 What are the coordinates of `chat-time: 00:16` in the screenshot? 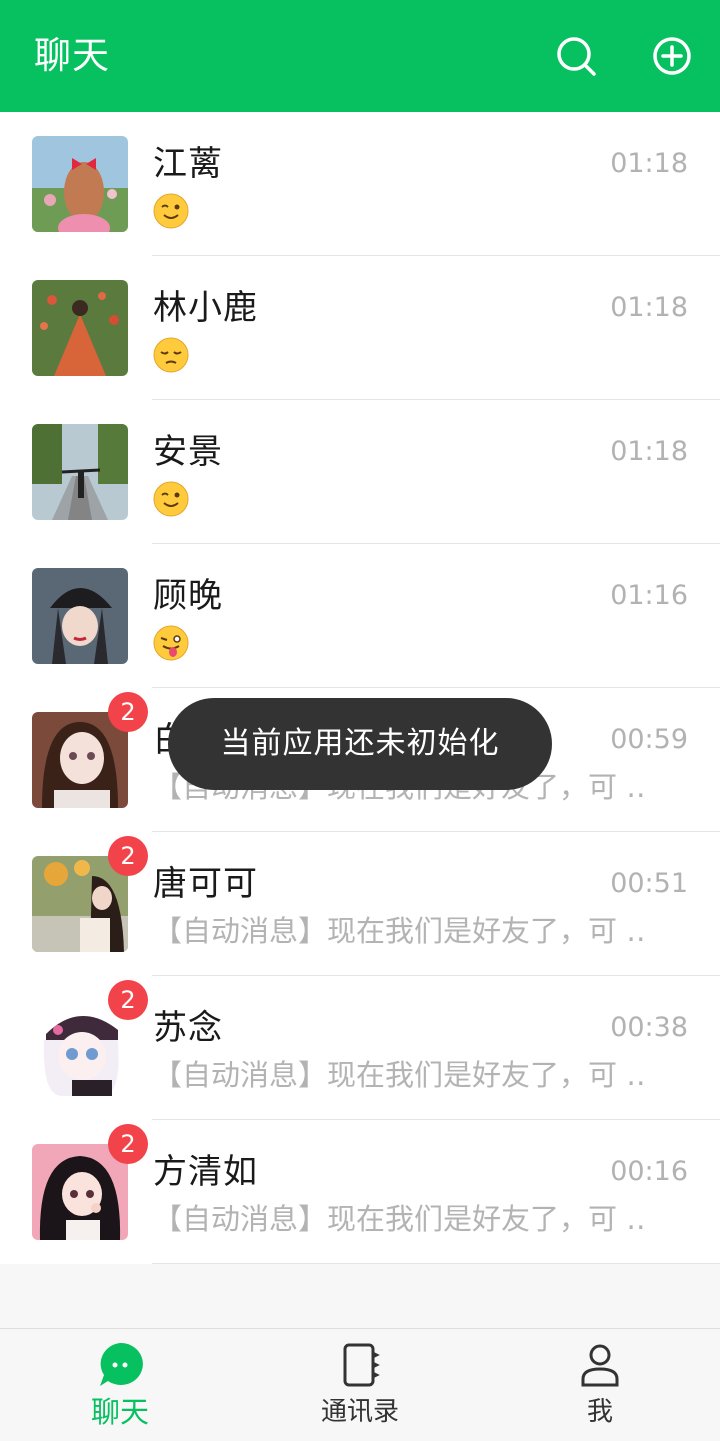 It's located at (649, 1171).